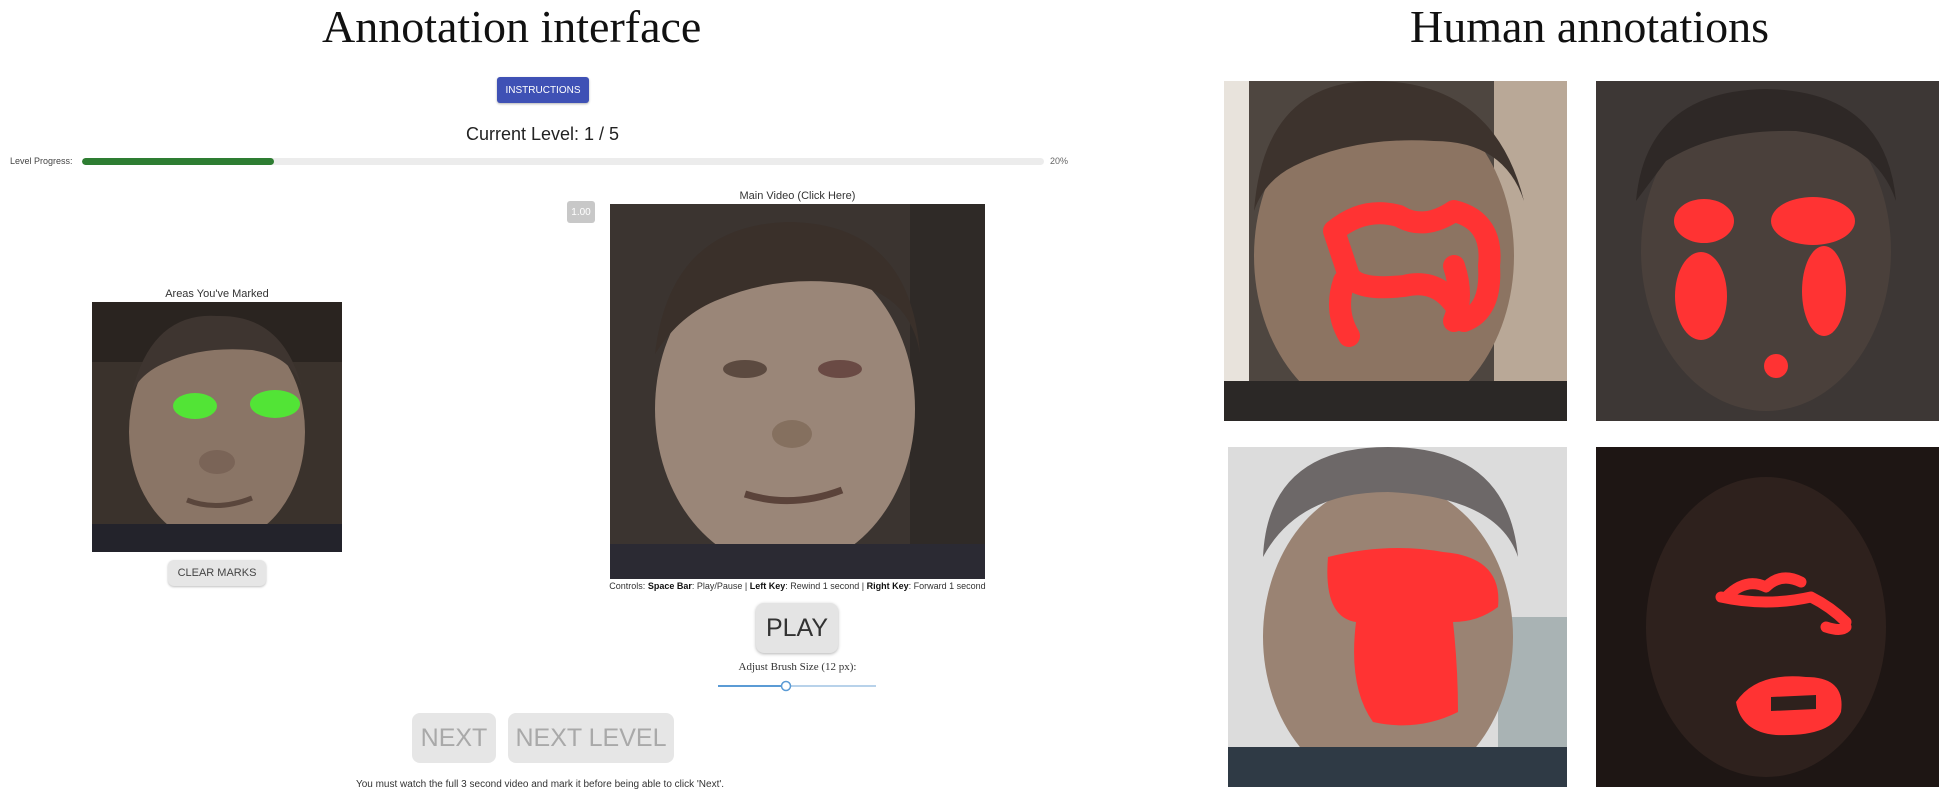 The width and height of the screenshot is (1944, 796). I want to click on main-video-frame, so click(797, 391).